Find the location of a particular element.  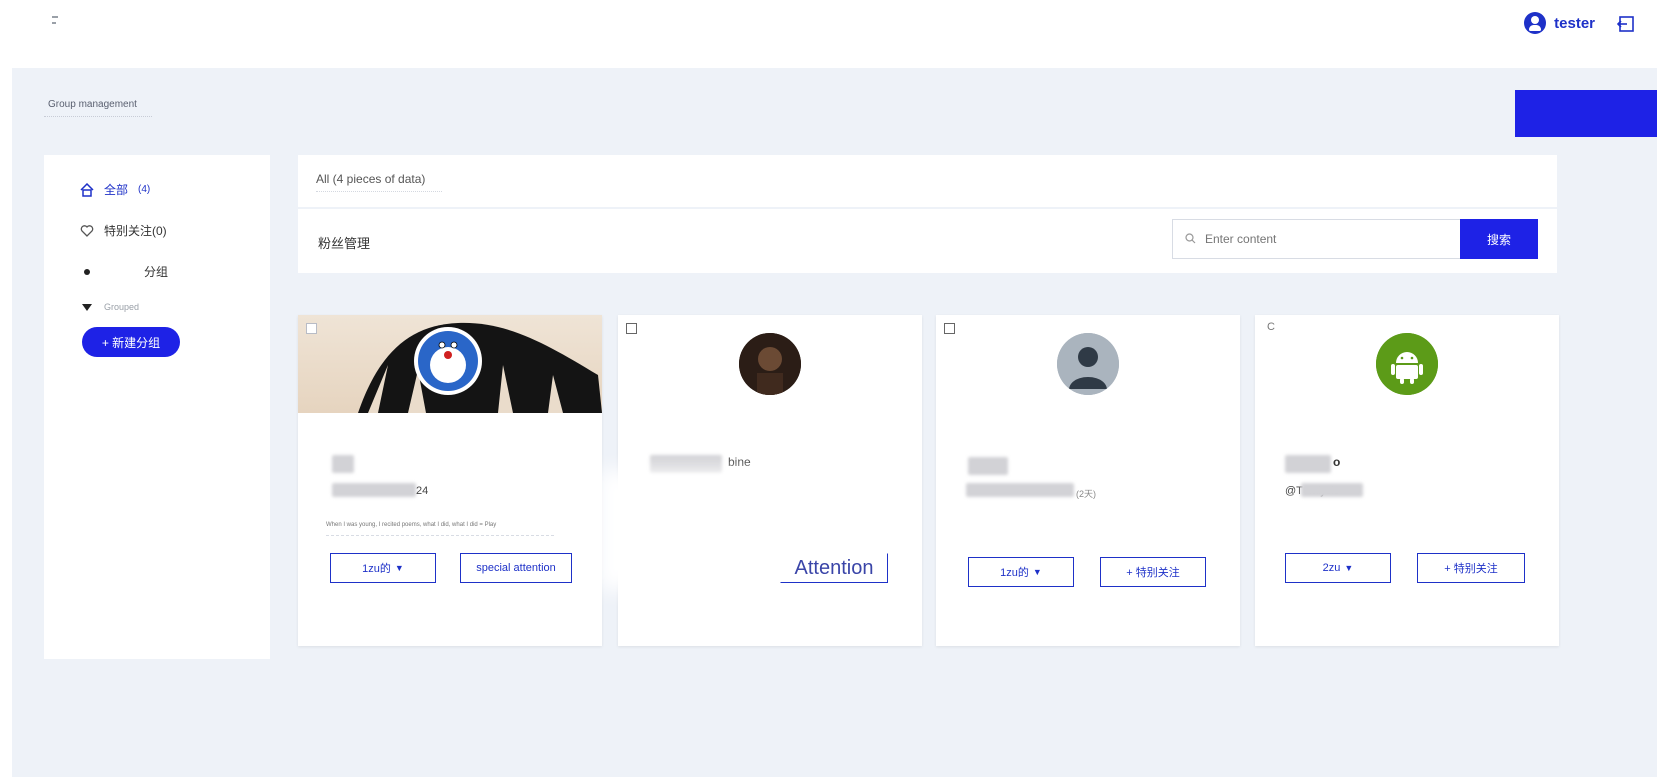

bio-continuation is located at coordinates (440, 537).